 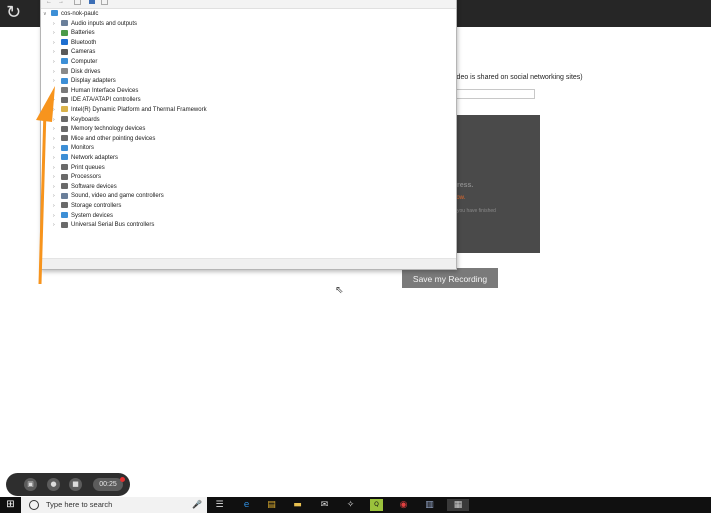 I want to click on stop-icon: ■, so click(x=75, y=484).